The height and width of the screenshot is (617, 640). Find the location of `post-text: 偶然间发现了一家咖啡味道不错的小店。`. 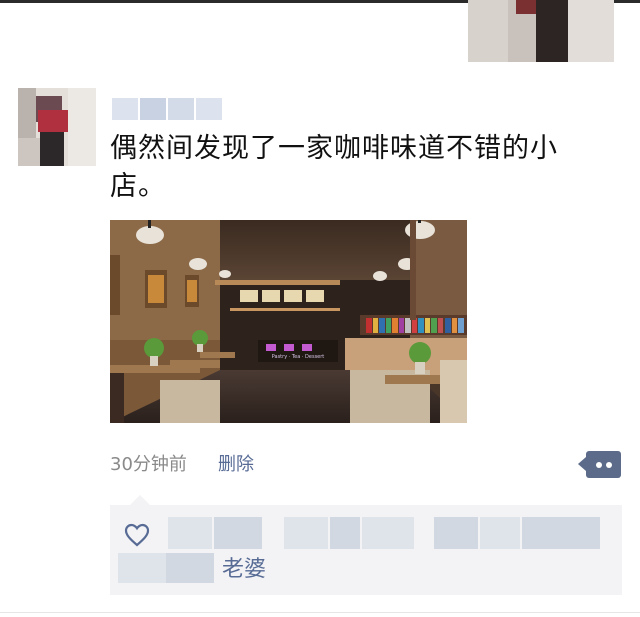

post-text: 偶然间发现了一家咖啡味道不错的小店。 is located at coordinates (334, 167).